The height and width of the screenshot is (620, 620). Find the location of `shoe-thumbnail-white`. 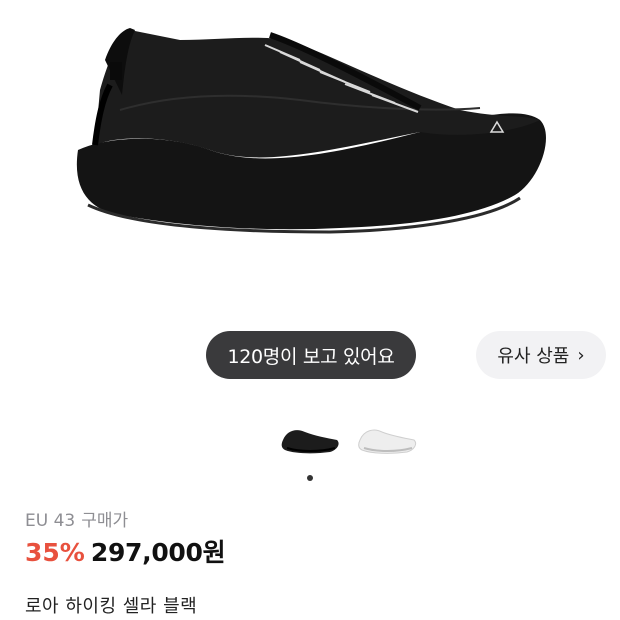

shoe-thumbnail-white is located at coordinates (387, 441).